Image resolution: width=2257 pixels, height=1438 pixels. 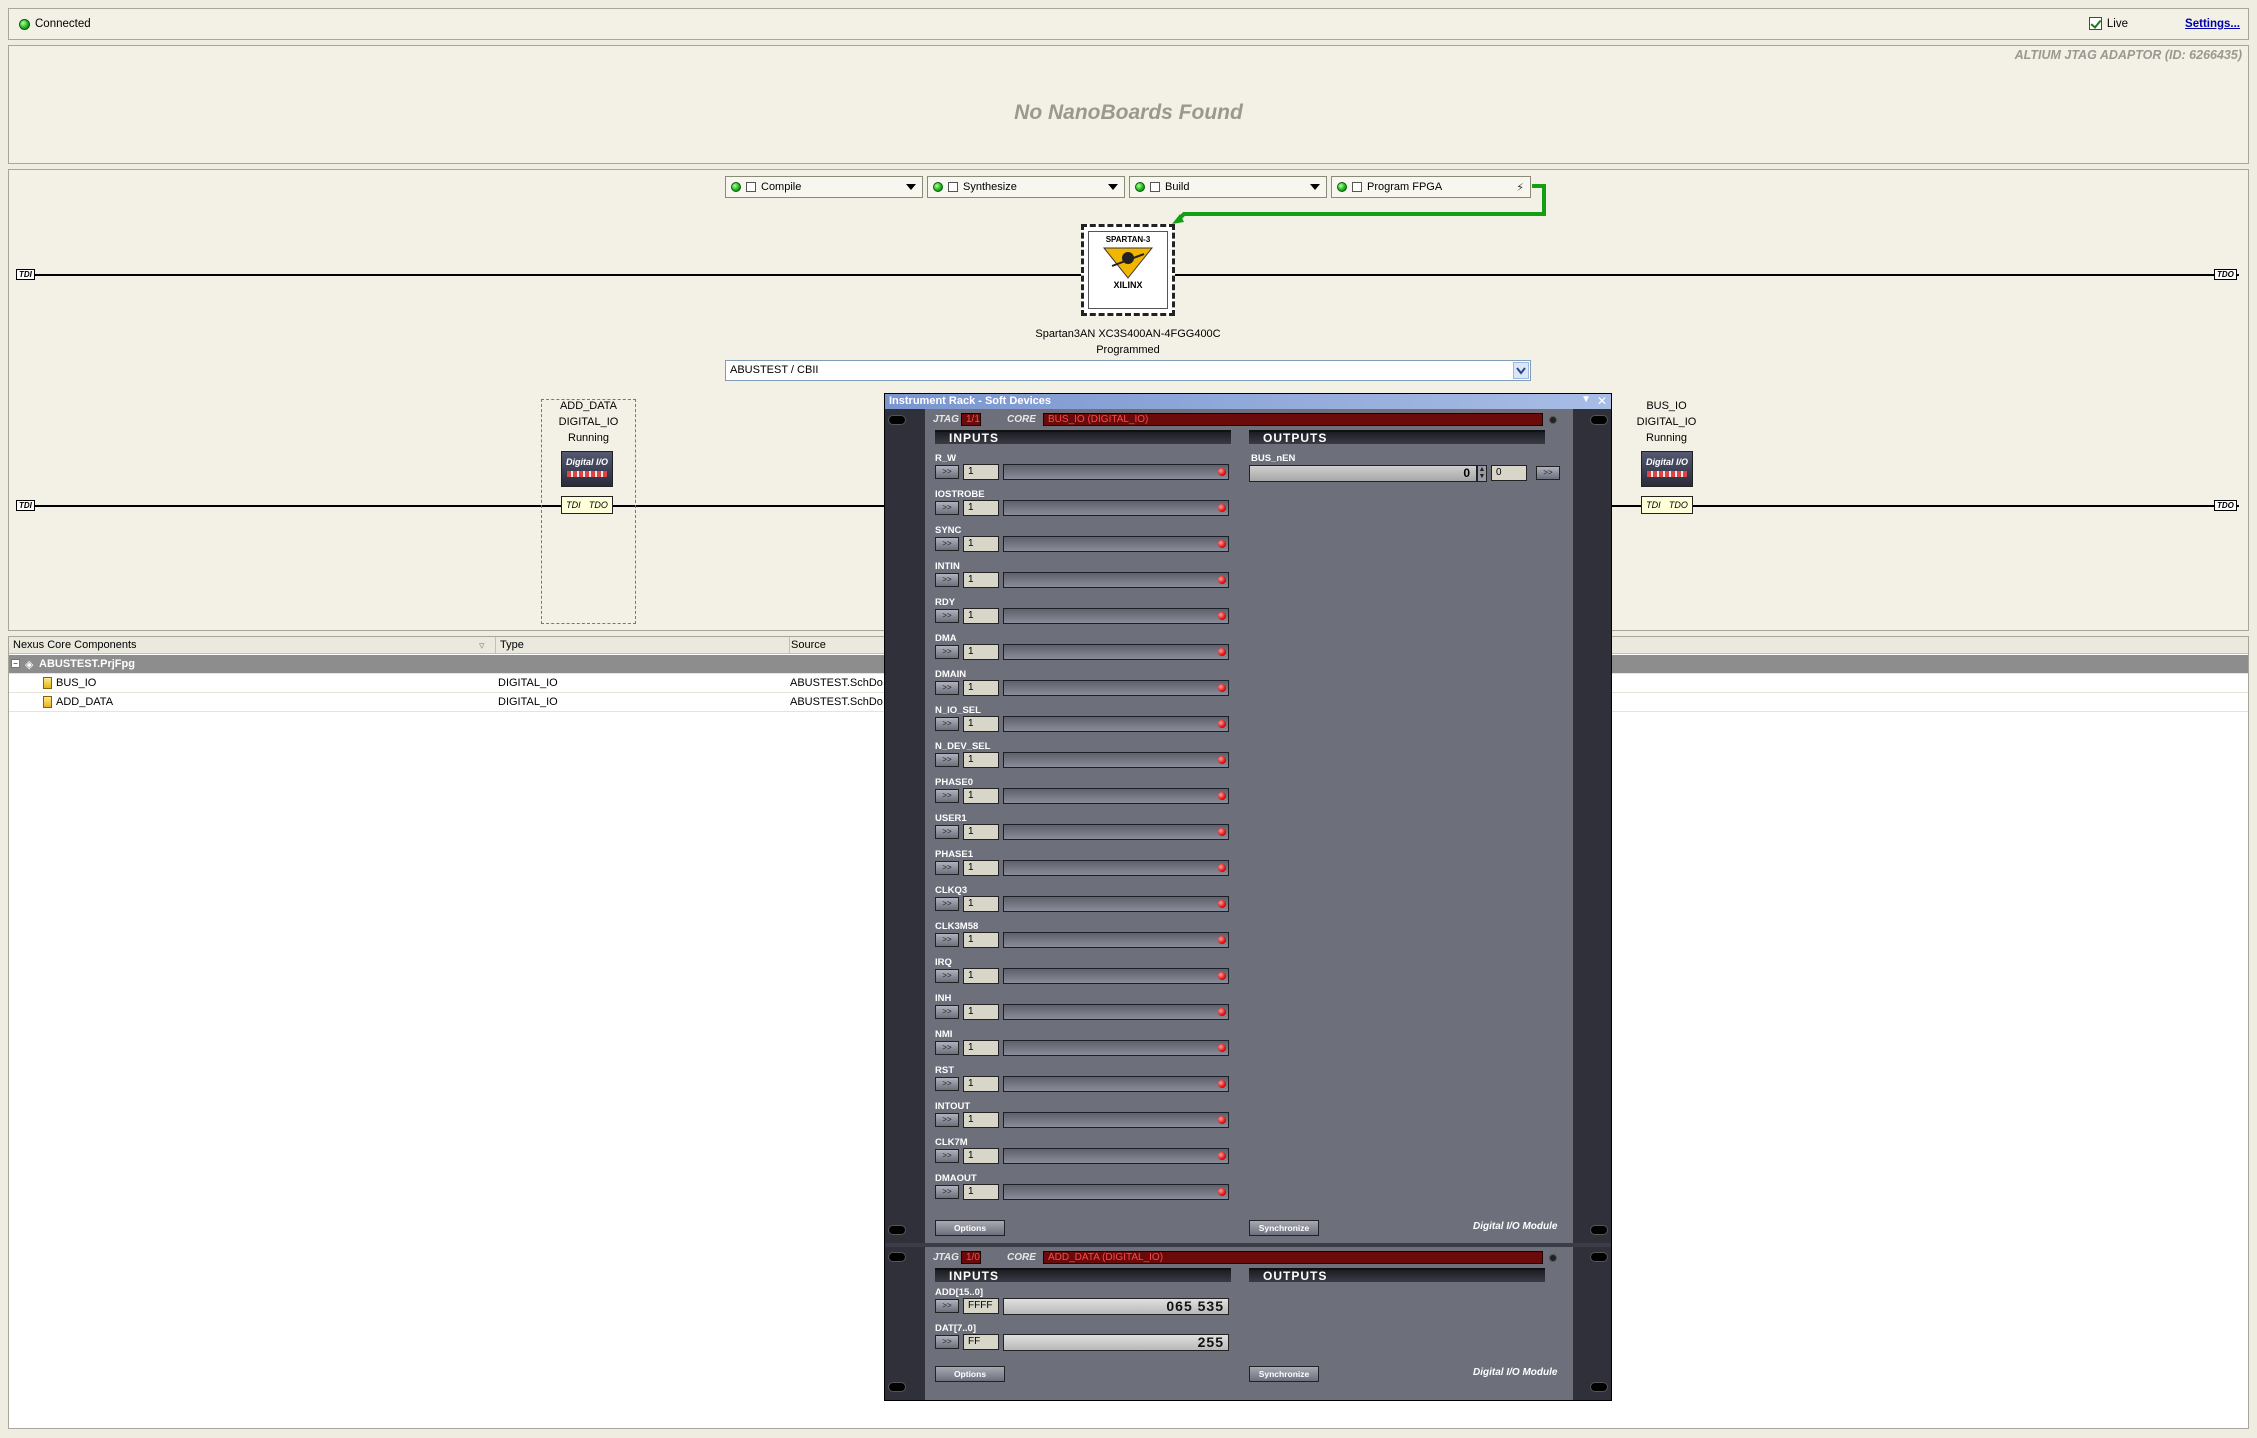 What do you see at coordinates (15, 663) in the screenshot?
I see `collapse-icon: −` at bounding box center [15, 663].